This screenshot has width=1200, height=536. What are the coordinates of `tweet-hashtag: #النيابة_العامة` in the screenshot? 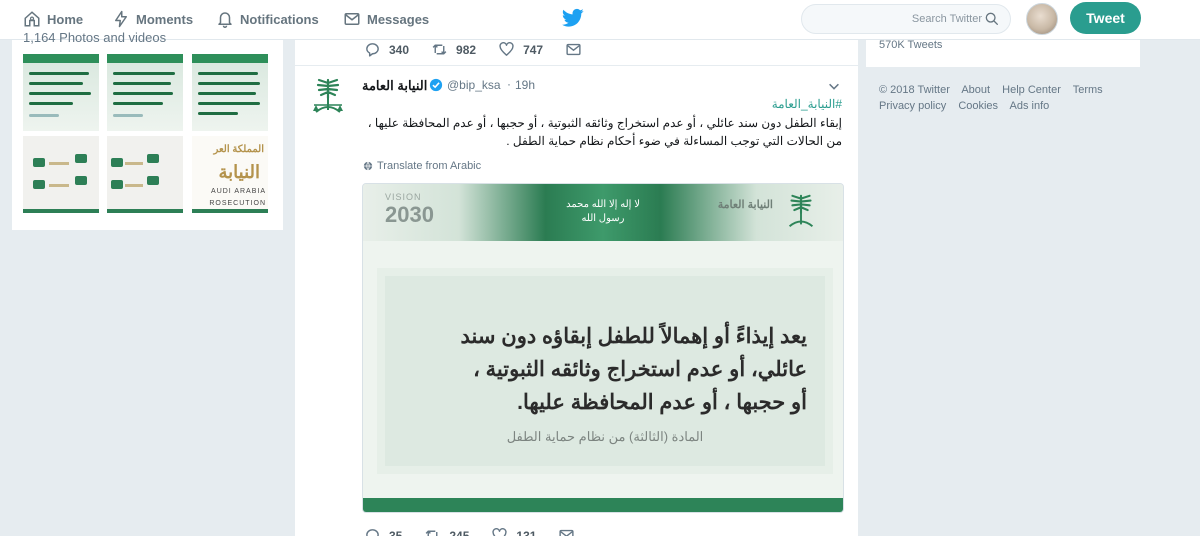 It's located at (807, 104).